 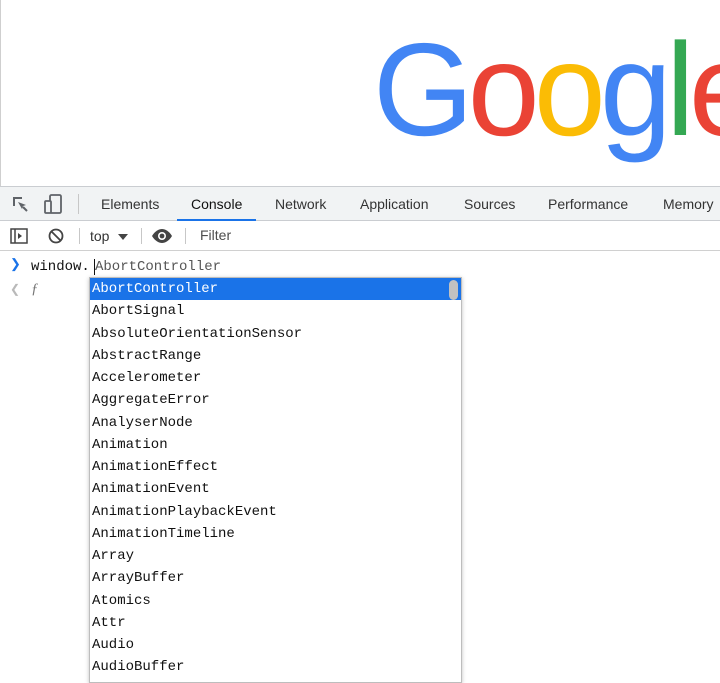 I want to click on suggestion-item: Animation, so click(x=275, y=445).